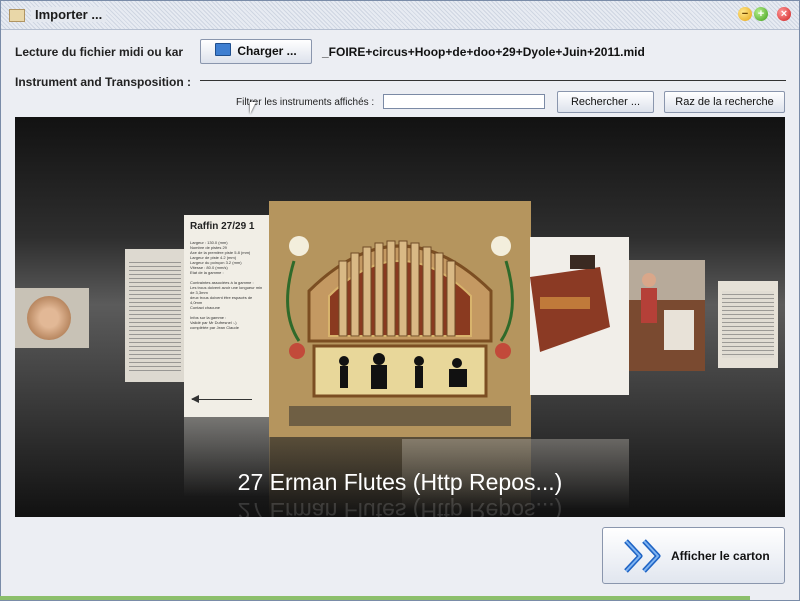 This screenshot has height=601, width=800. I want to click on filter-label: Filtrer les instruments affichés :, so click(305, 102).